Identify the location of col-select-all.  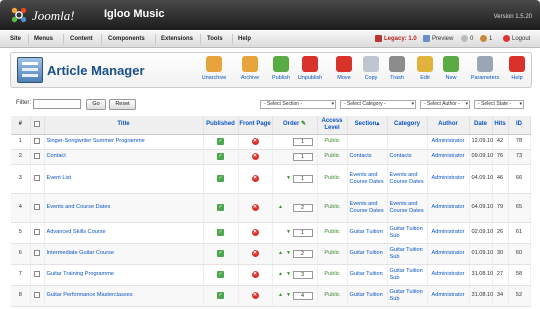
(37, 125).